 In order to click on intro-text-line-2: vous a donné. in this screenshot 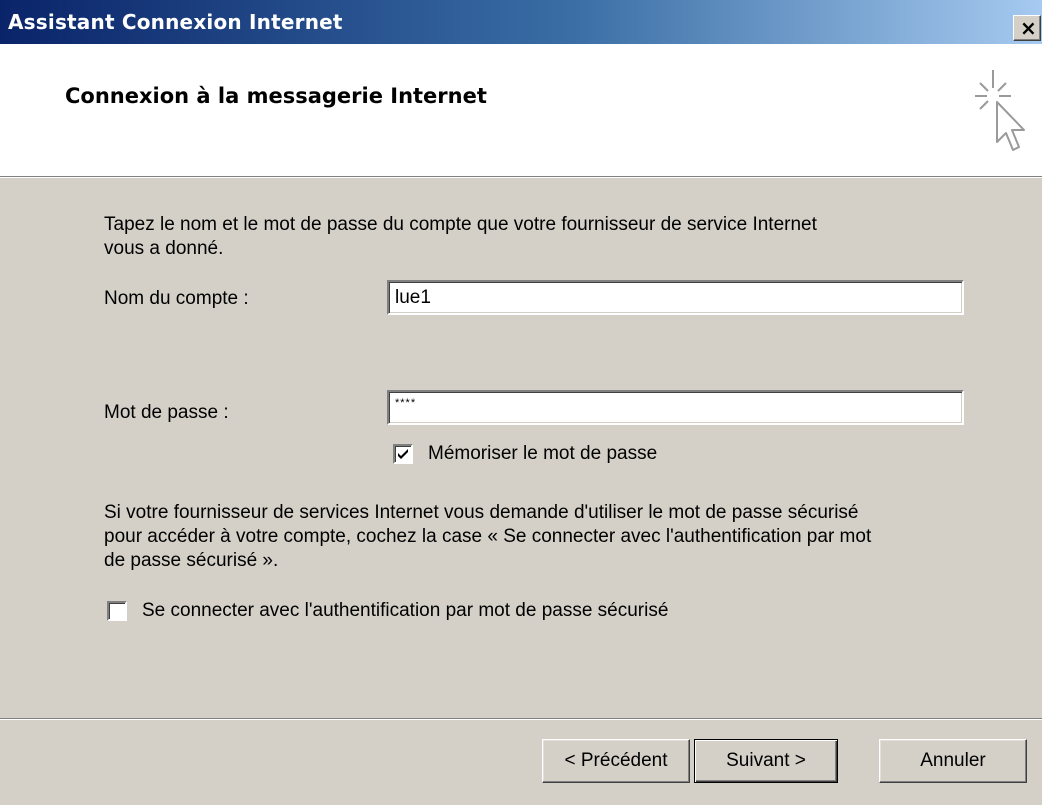, I will do `click(164, 248)`.